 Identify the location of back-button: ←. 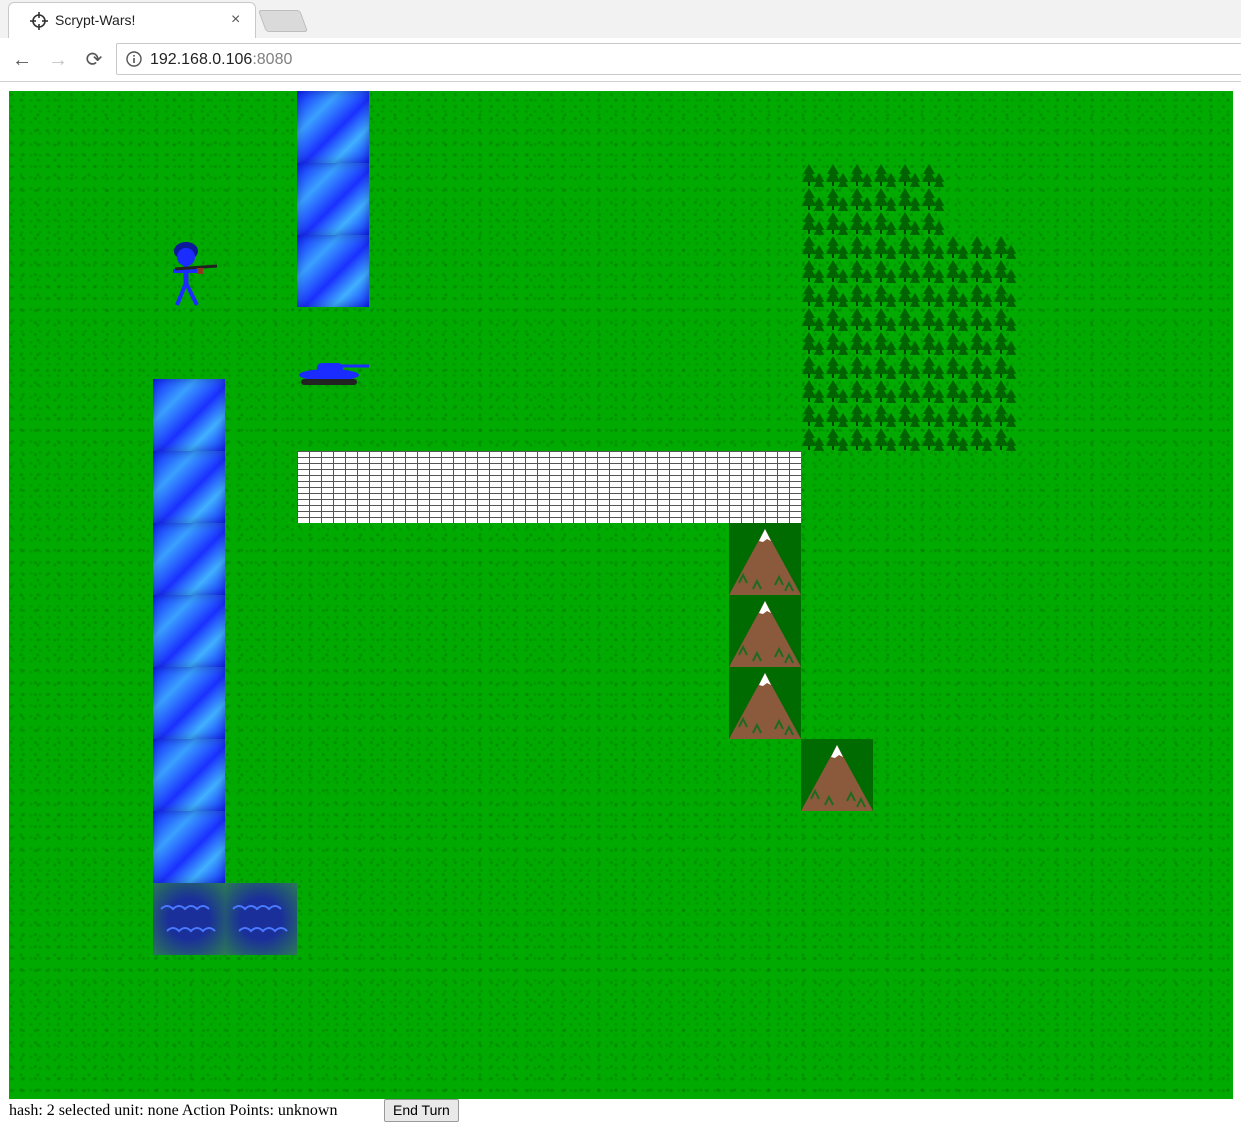
(22, 60).